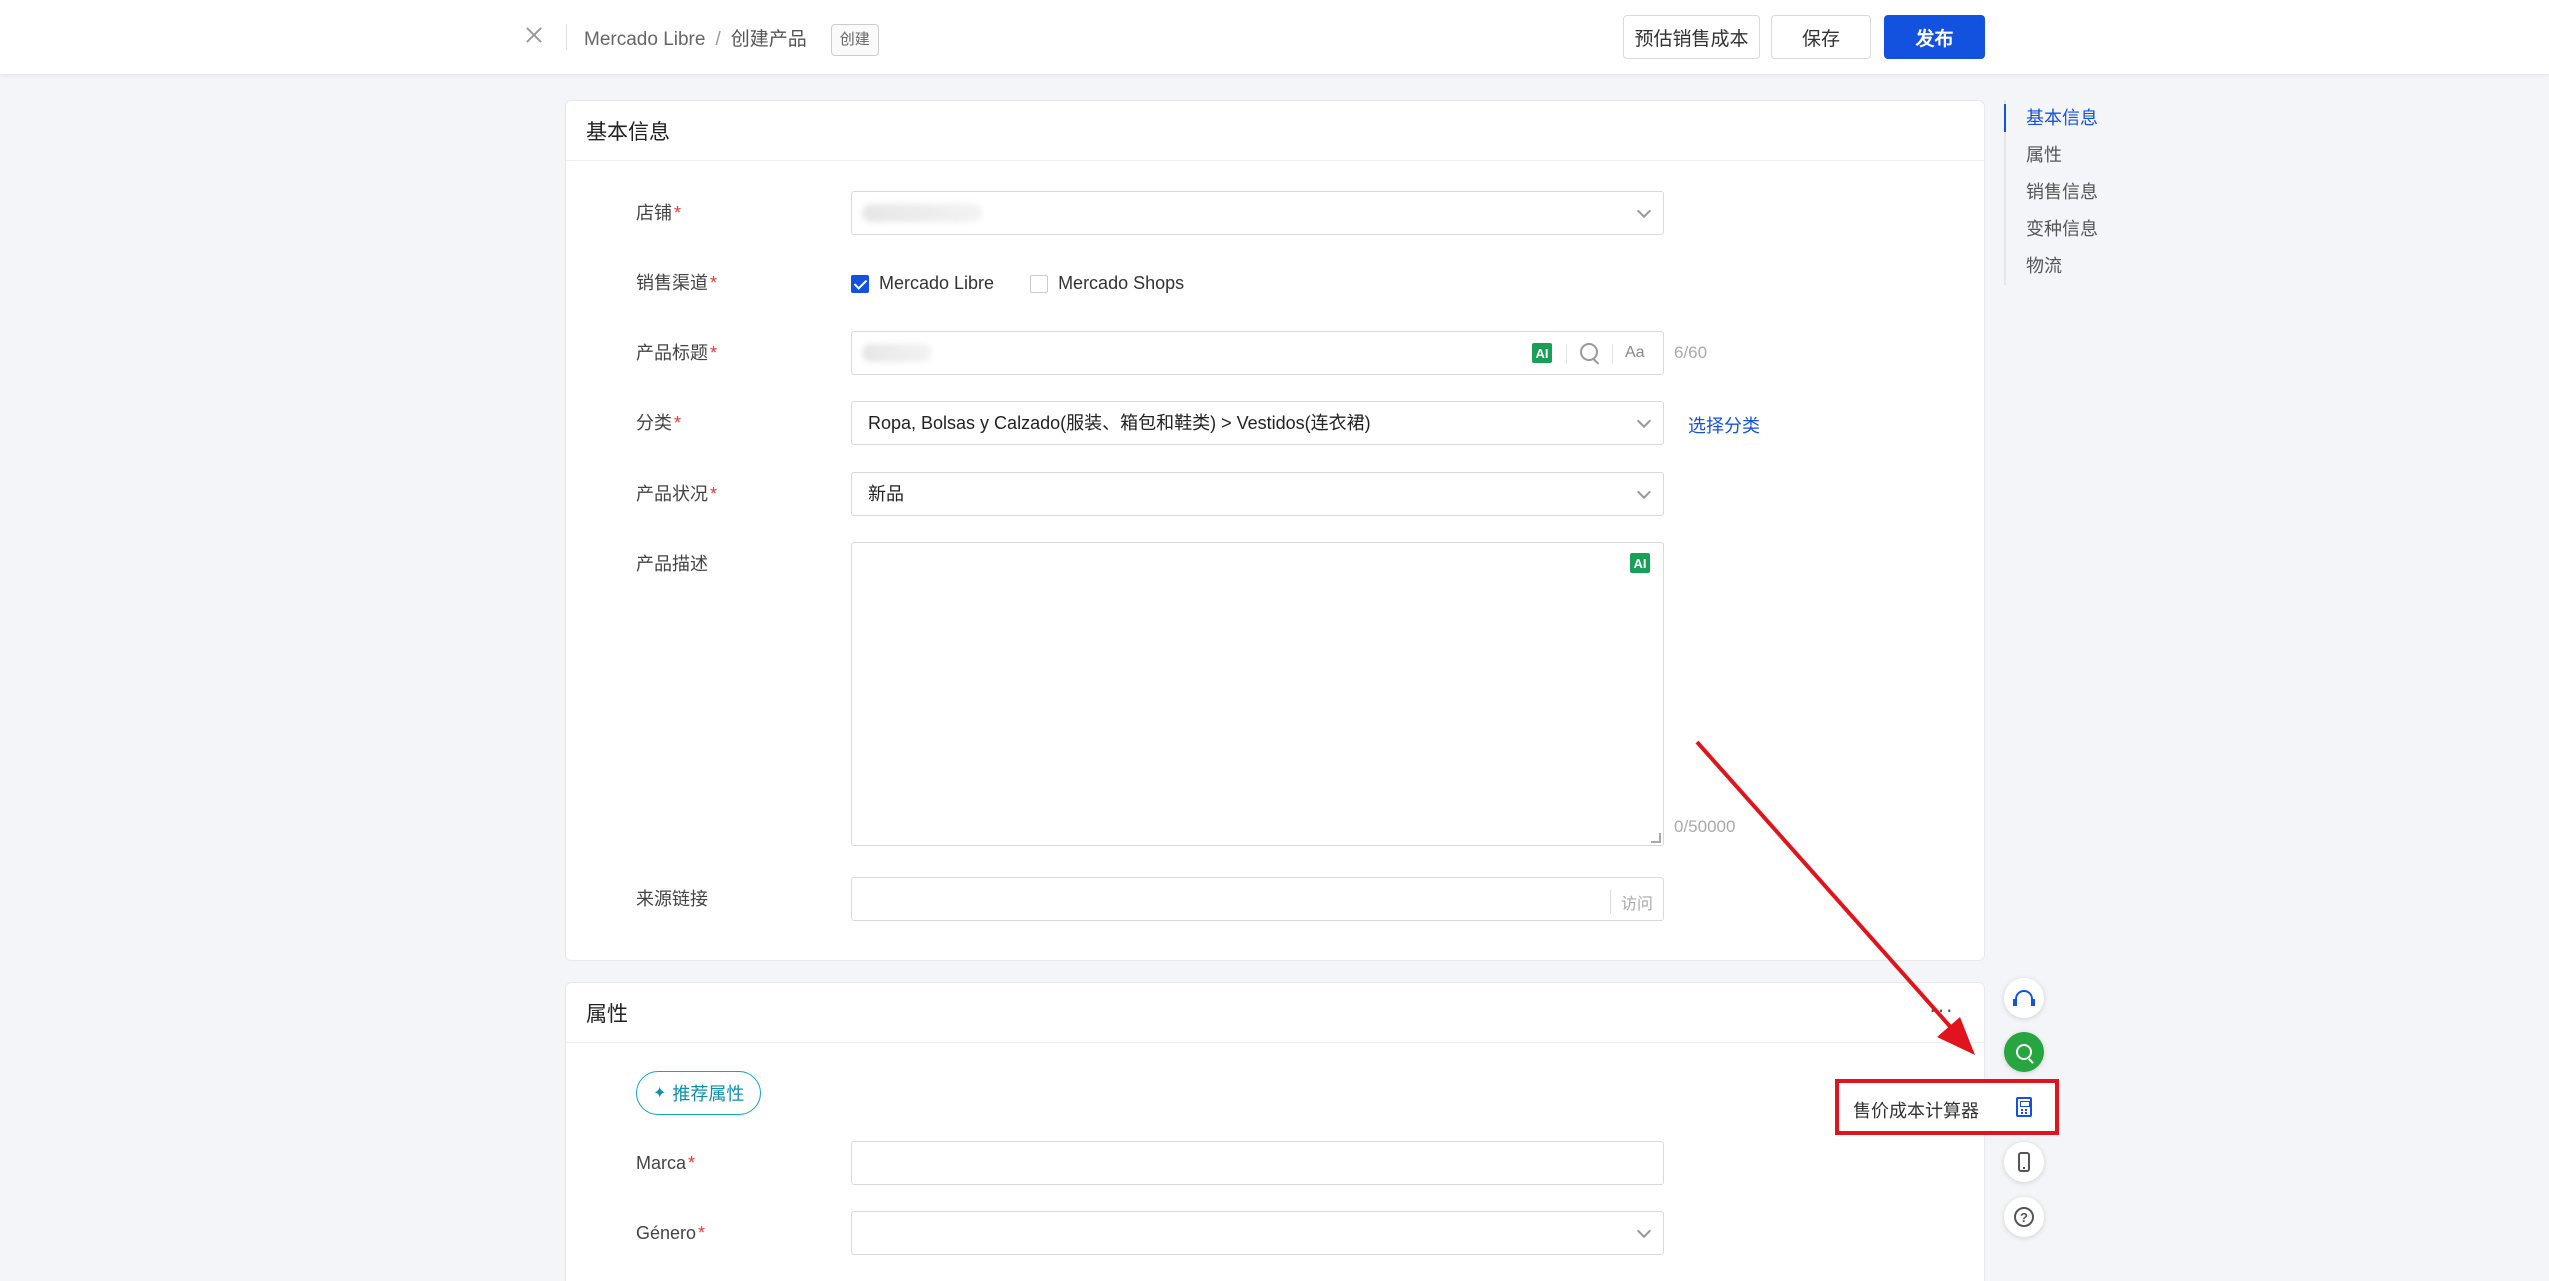  I want to click on search-icon, so click(2024, 1052).